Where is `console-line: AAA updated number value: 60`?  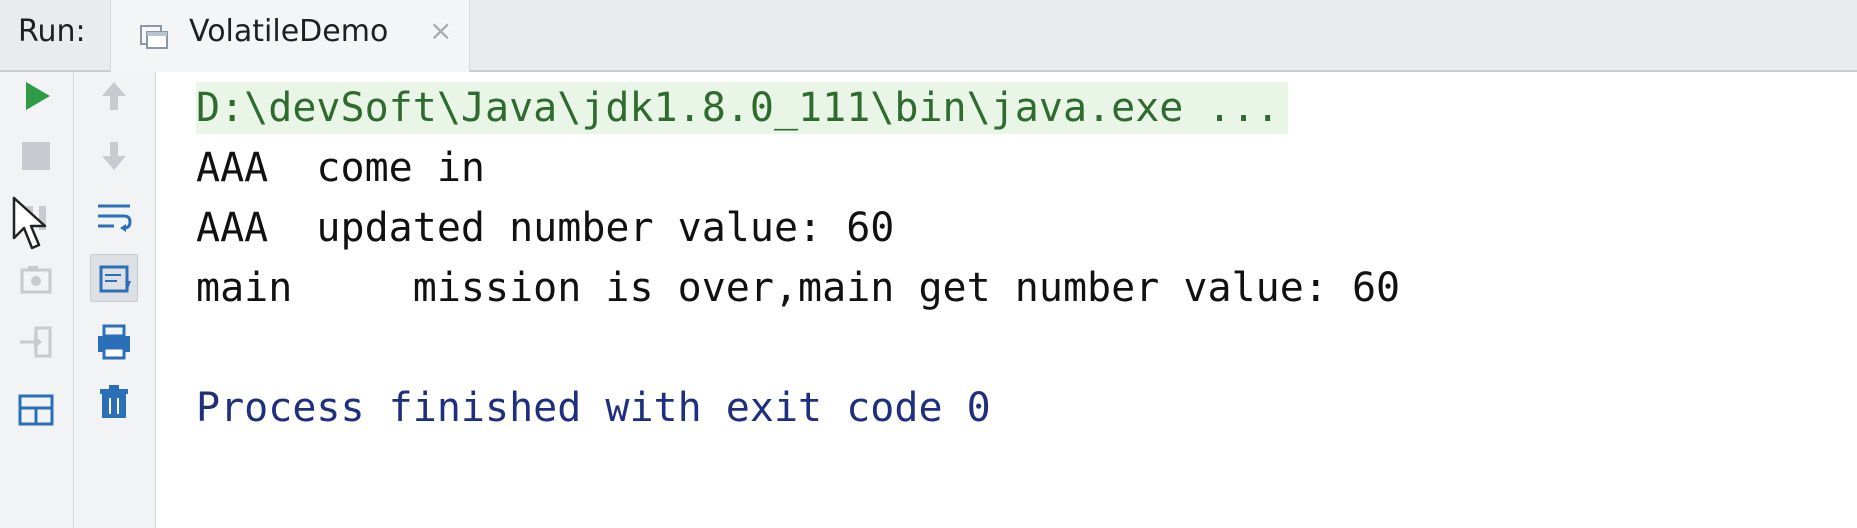 console-line: AAA updated number value: 60 is located at coordinates (545, 228).